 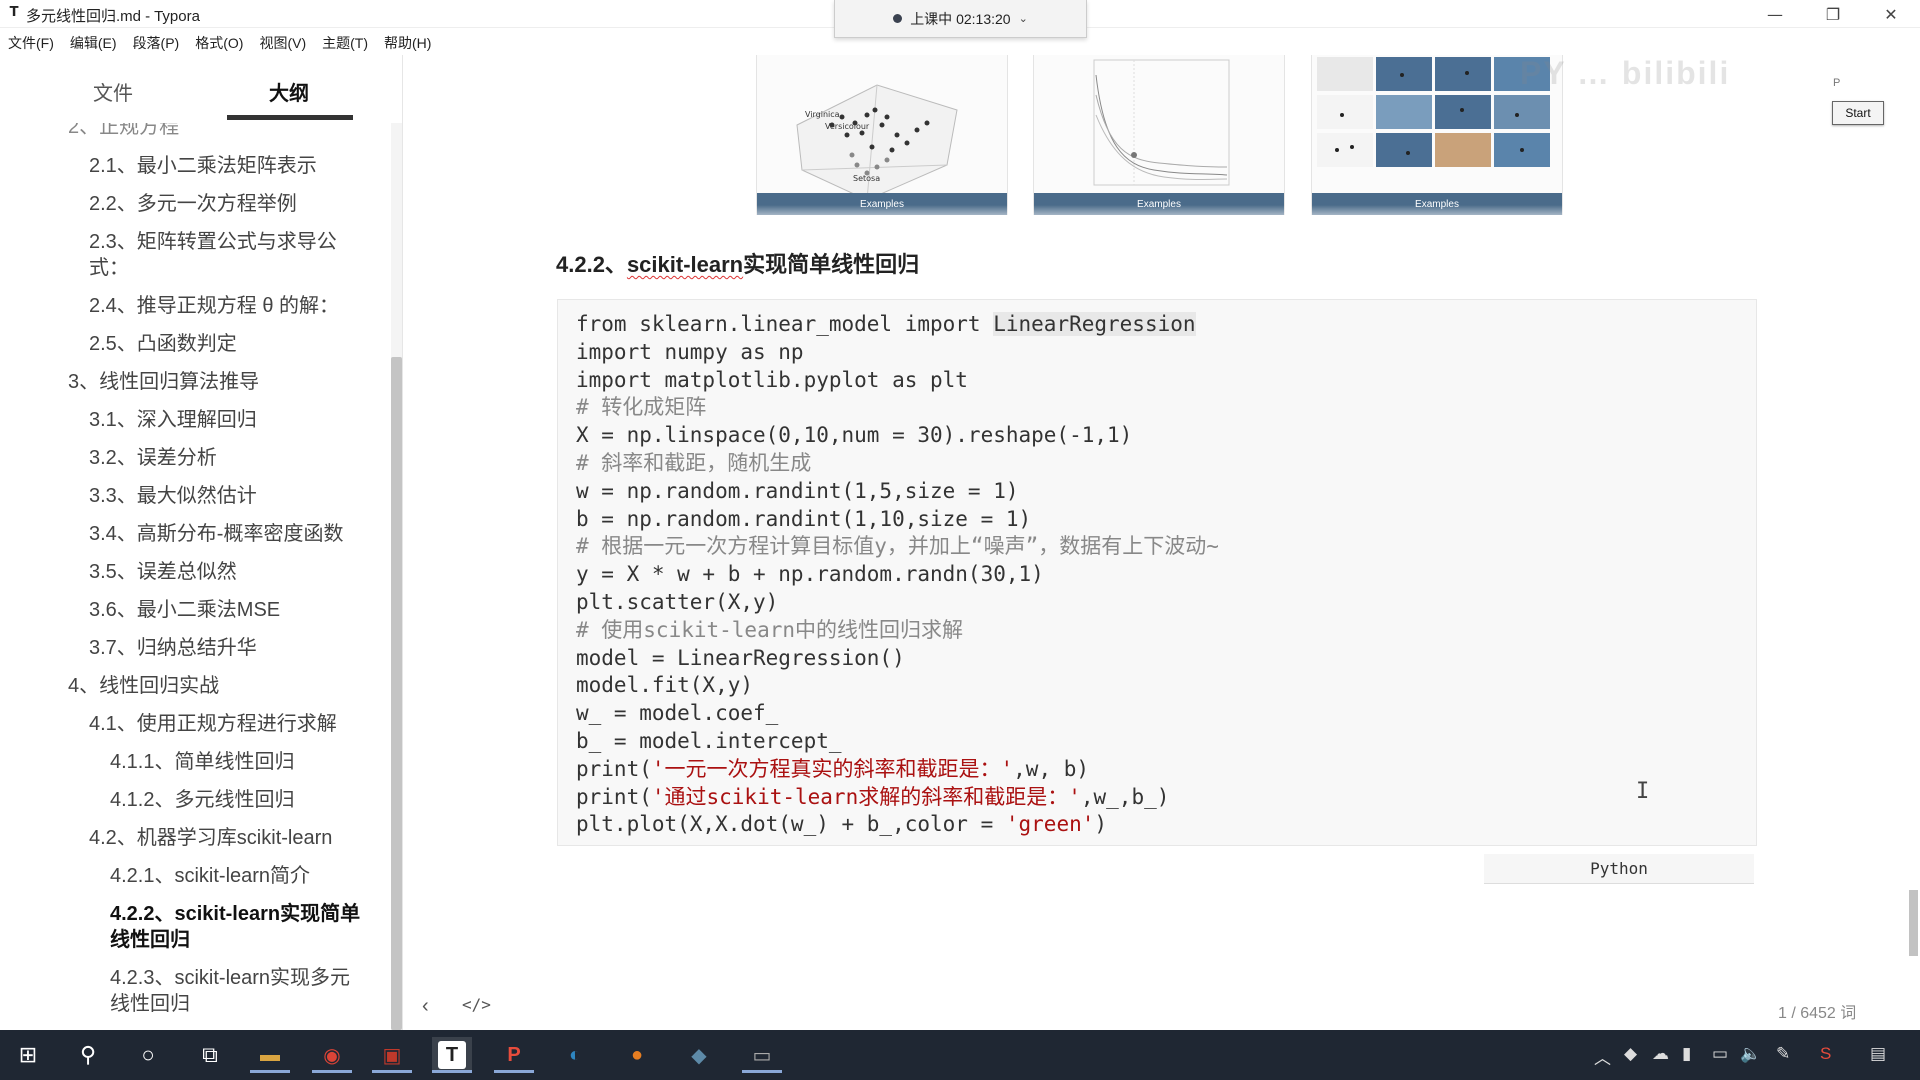 I want to click on code-line: plt.scatter(X,y), so click(x=677, y=601).